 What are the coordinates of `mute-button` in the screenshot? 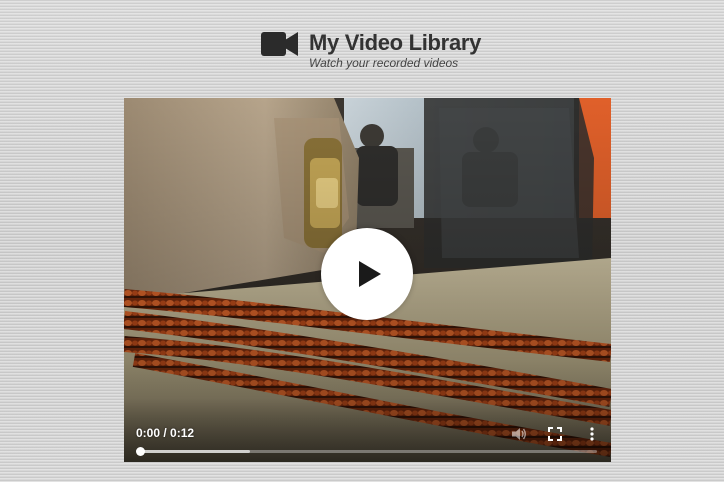 It's located at (519, 434).